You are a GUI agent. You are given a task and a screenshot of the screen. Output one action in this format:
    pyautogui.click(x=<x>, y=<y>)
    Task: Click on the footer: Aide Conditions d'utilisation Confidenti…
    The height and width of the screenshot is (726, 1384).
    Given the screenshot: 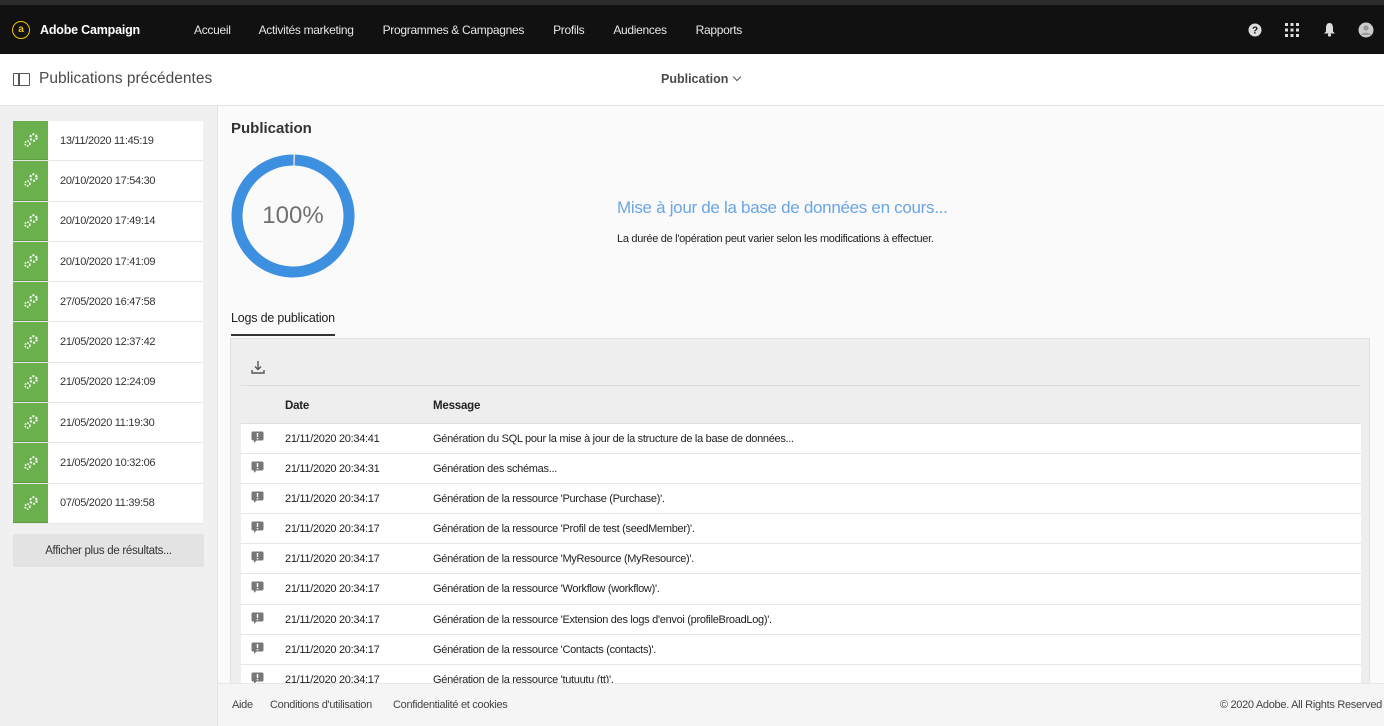 What is the action you would take?
    pyautogui.click(x=801, y=704)
    